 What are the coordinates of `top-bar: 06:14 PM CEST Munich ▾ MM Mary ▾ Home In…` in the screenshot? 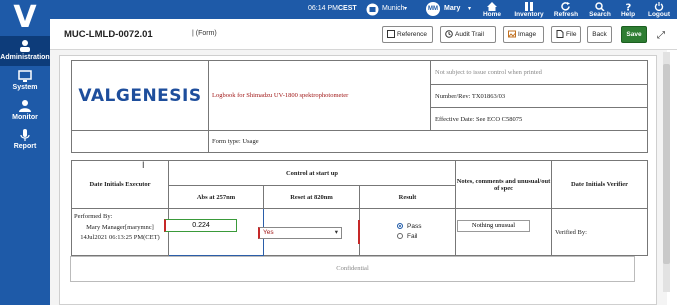 It's located at (363, 9).